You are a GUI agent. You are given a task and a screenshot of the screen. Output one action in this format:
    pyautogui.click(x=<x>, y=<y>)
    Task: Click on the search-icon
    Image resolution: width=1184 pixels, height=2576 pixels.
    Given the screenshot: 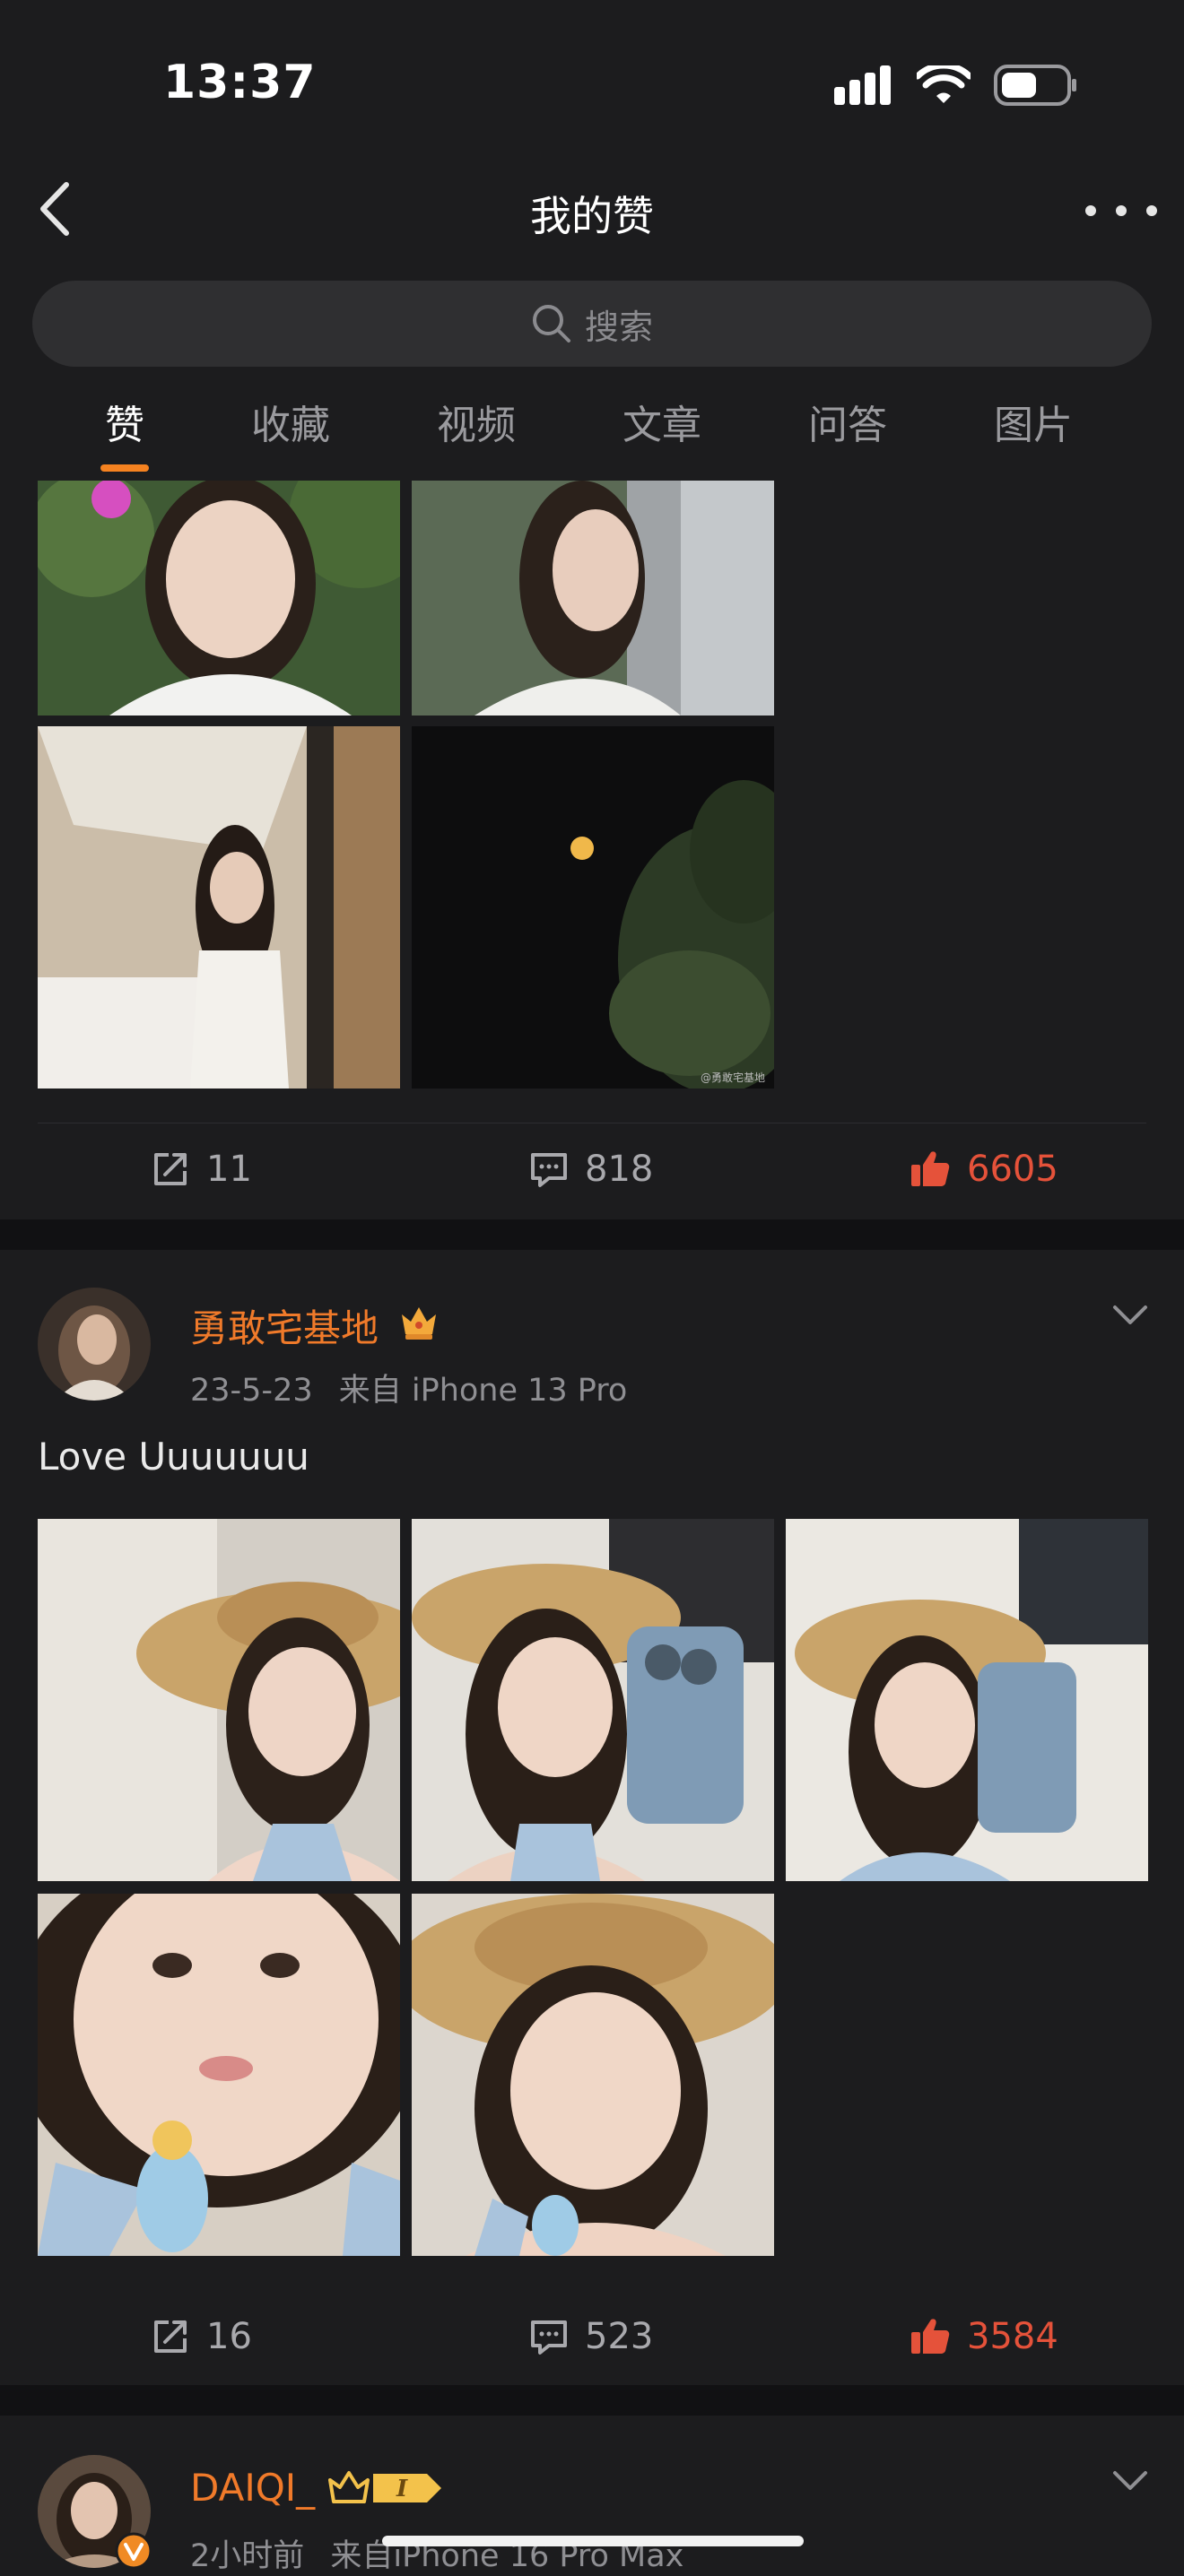 What is the action you would take?
    pyautogui.click(x=551, y=324)
    